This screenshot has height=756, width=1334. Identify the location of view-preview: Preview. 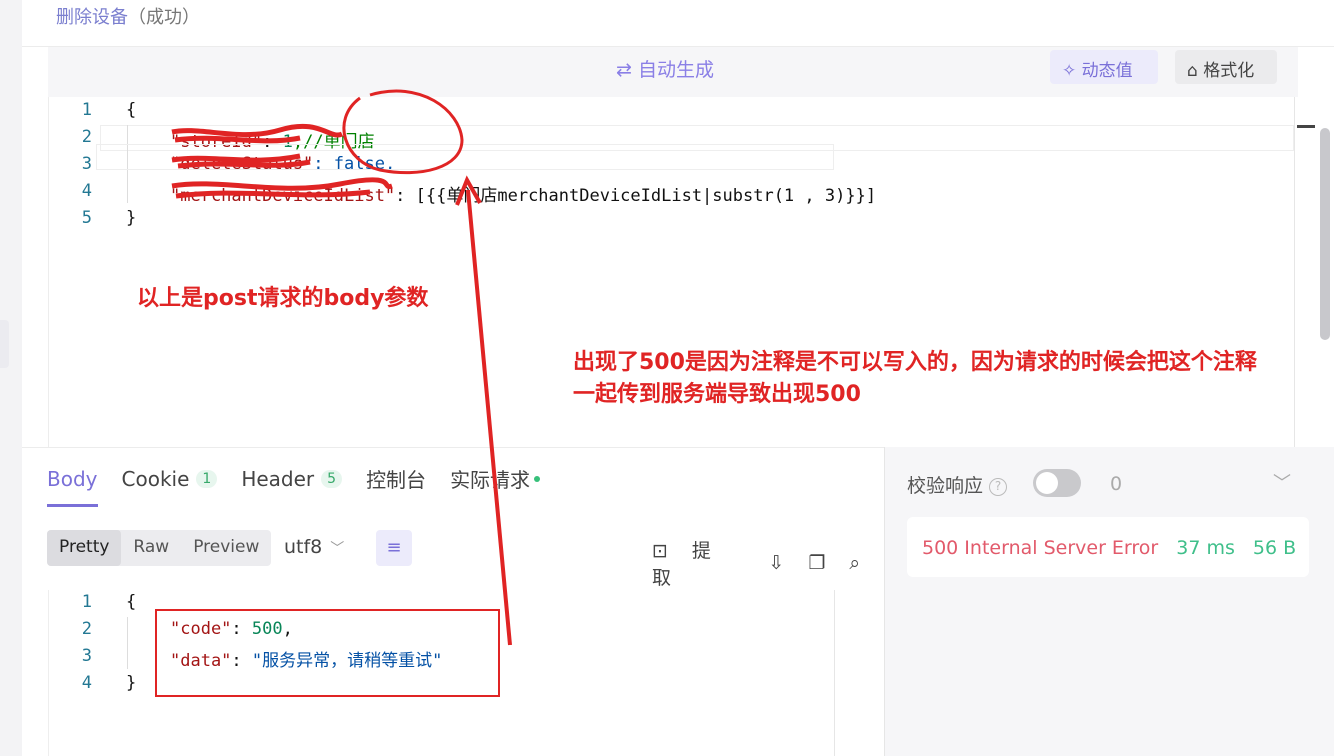
(226, 548).